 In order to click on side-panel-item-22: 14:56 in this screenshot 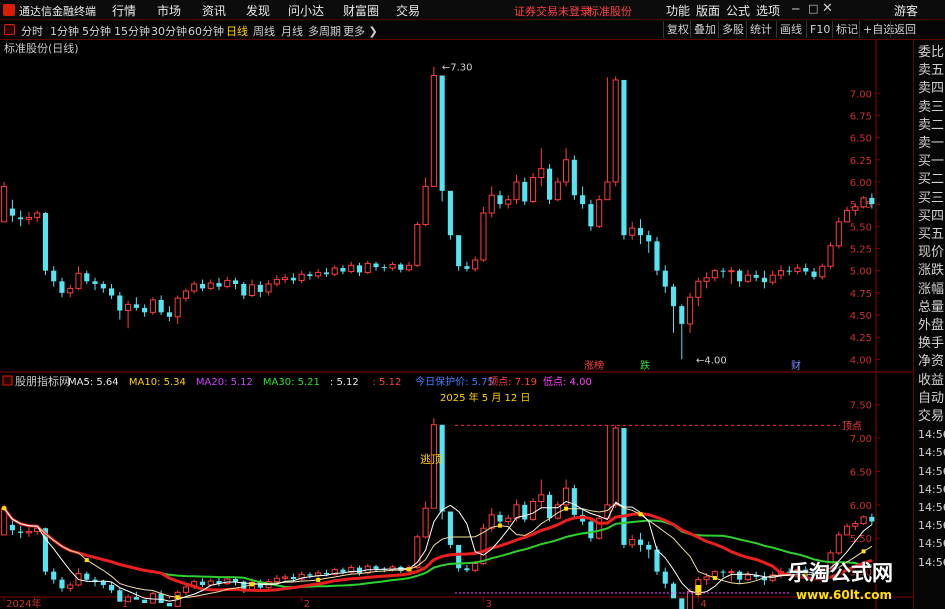, I will do `click(931, 453)`.